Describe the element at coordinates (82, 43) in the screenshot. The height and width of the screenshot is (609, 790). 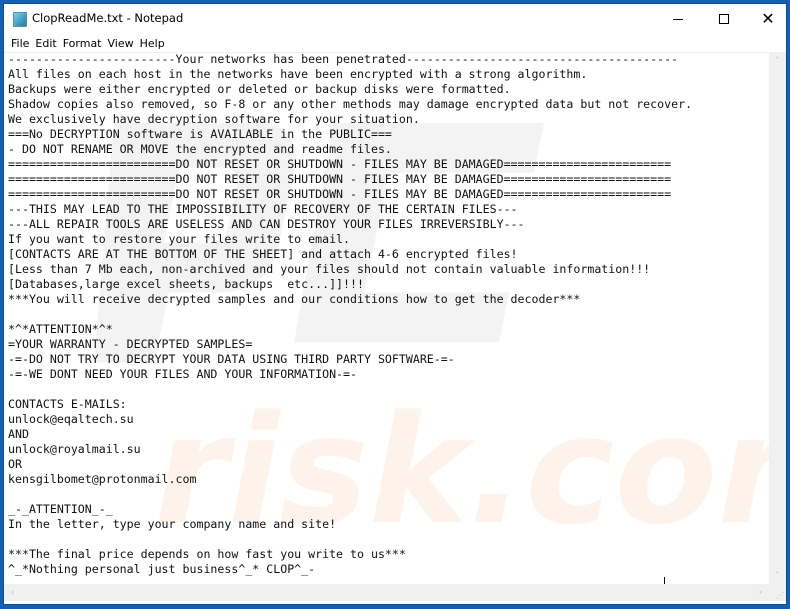
I see `menu-format: Format` at that location.